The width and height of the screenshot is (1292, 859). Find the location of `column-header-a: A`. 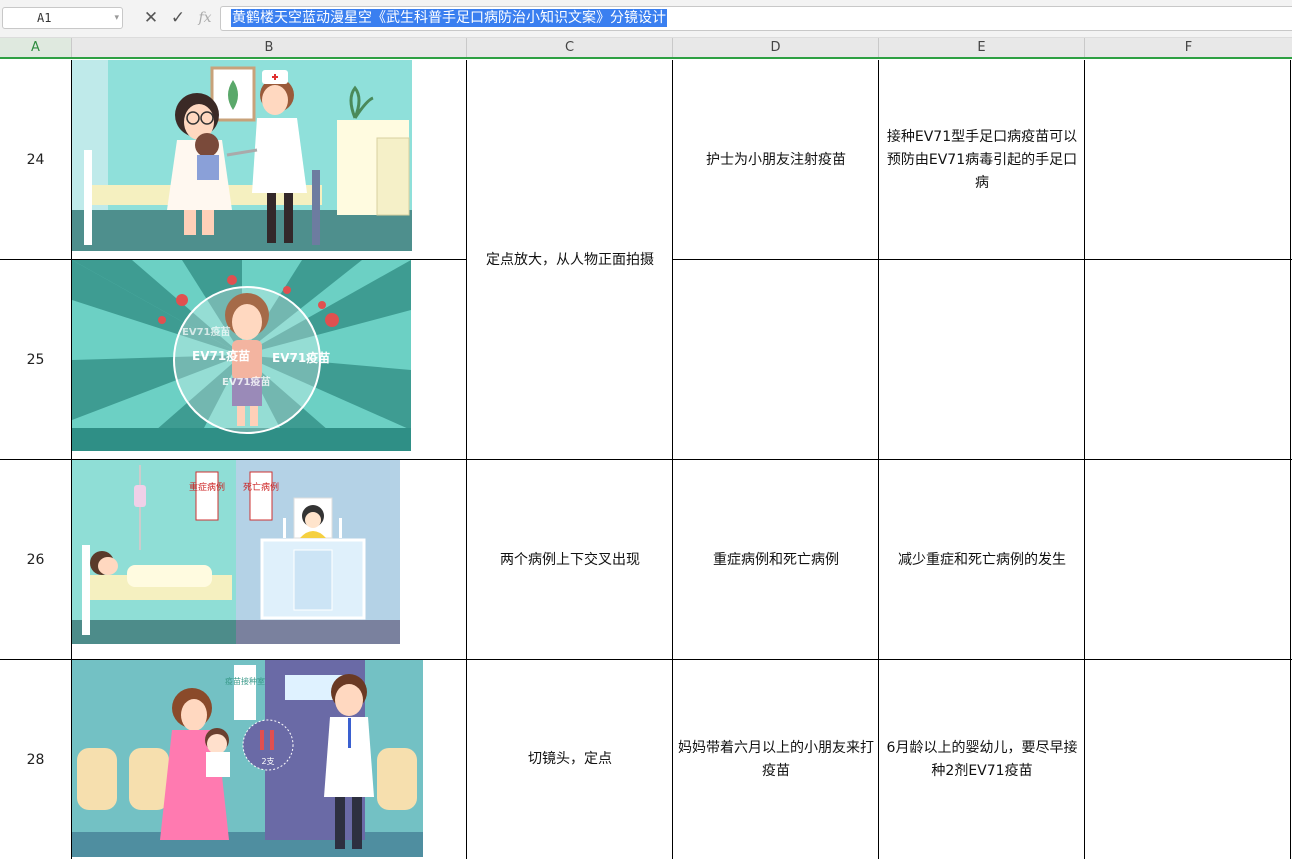

column-header-a: A is located at coordinates (36, 47).